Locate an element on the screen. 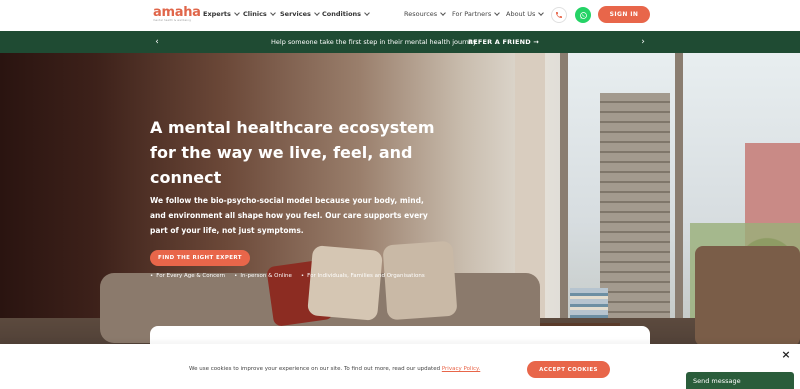 Image resolution: width=800 pixels, height=389 pixels. feature-item: In-person & Online is located at coordinates (262, 276).